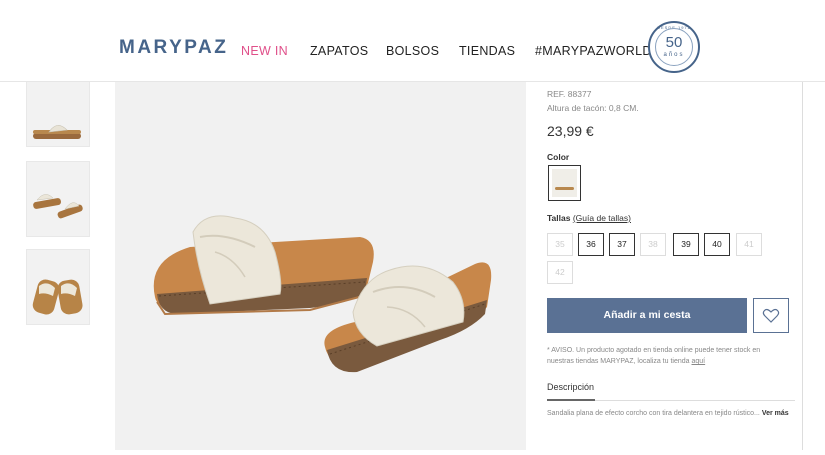  I want to click on badge-sub: años, so click(674, 55).